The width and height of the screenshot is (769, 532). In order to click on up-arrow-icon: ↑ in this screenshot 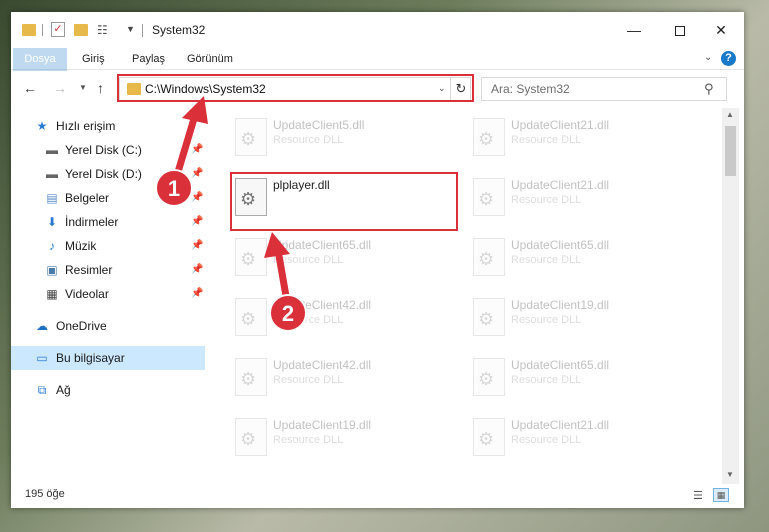, I will do `click(100, 88)`.